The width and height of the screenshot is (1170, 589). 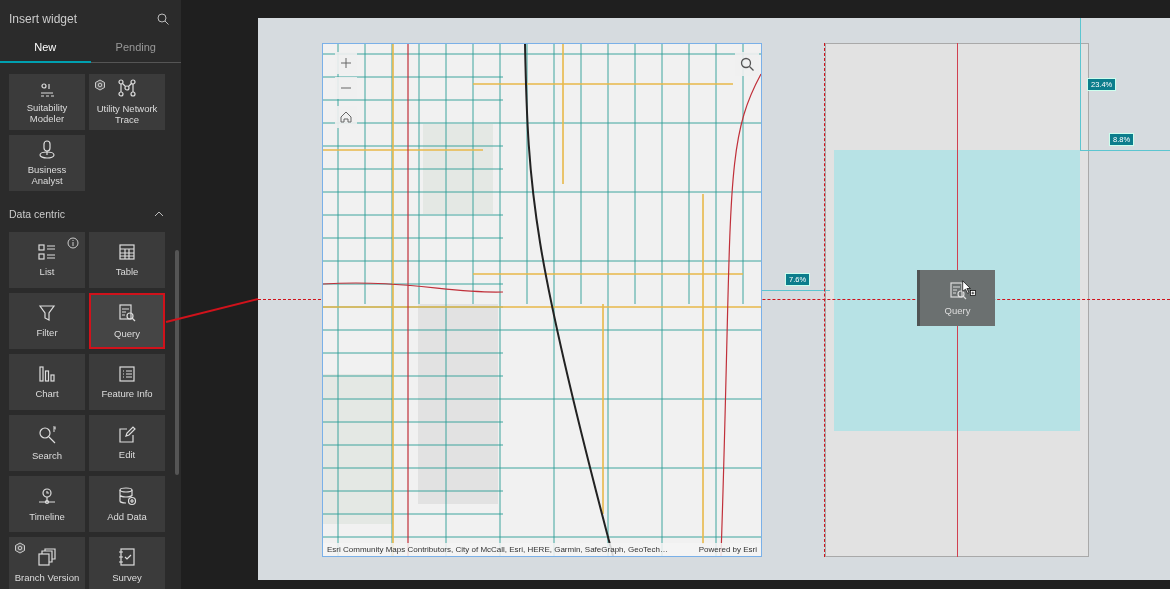 I want to click on widget-tile: Survey, so click(x=127, y=563).